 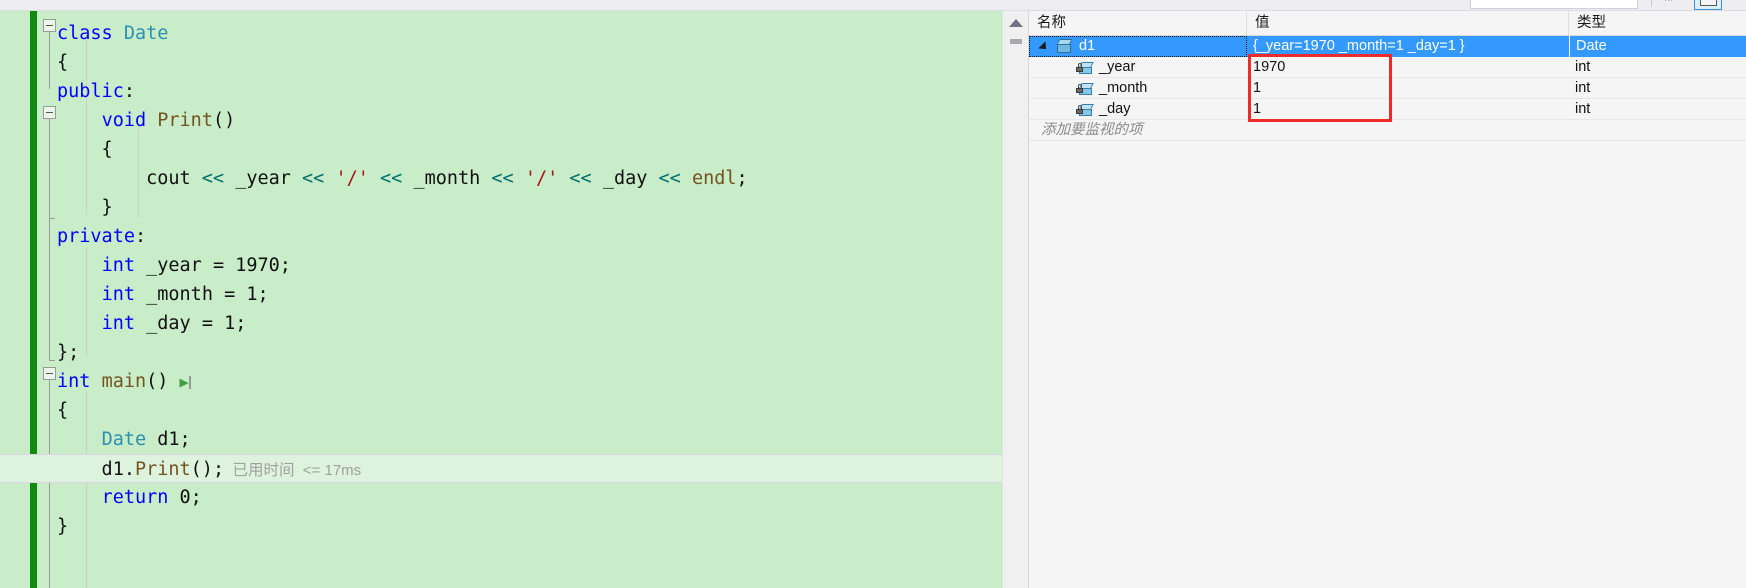 What do you see at coordinates (501, 439) in the screenshot?
I see `code-line-15: Date d1;` at bounding box center [501, 439].